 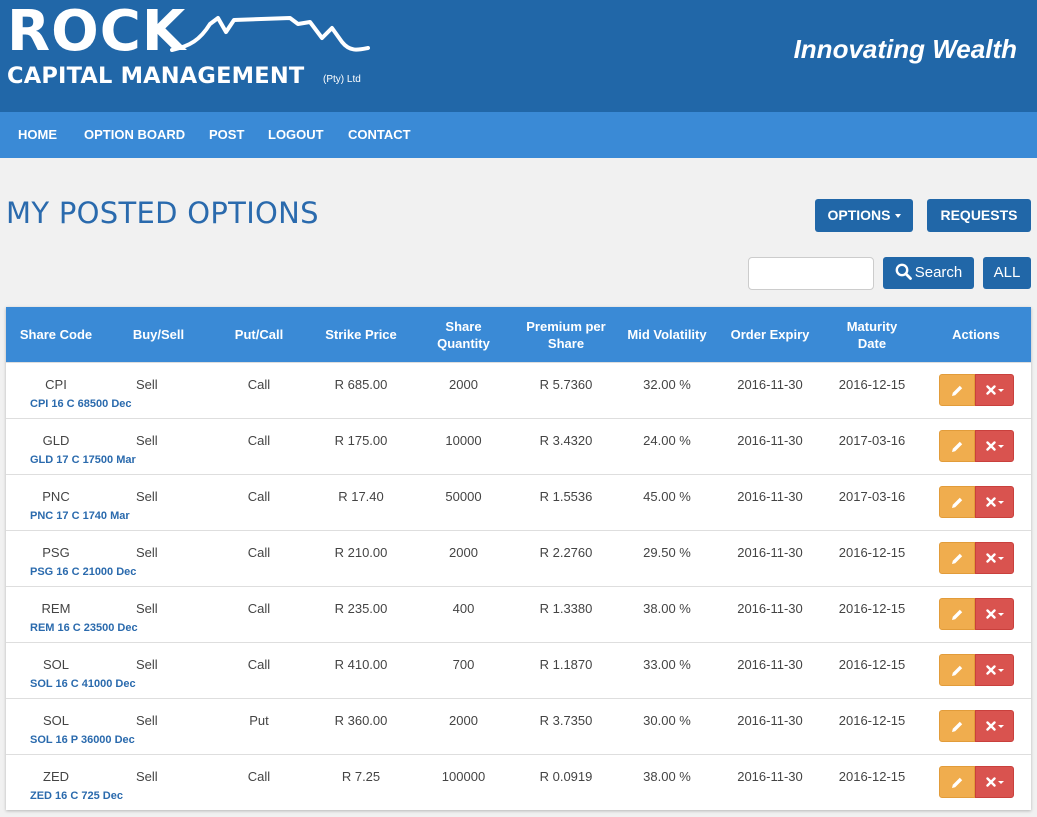 I want to click on cell-mid-volatility: 24.00 %, so click(x=667, y=440).